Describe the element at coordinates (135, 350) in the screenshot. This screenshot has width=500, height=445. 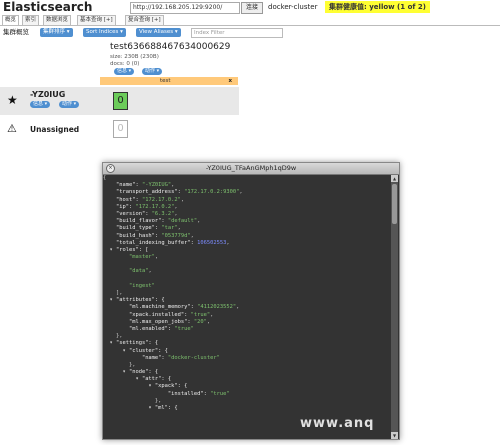
I see `json-token: ▾ "cluster": {` at that location.